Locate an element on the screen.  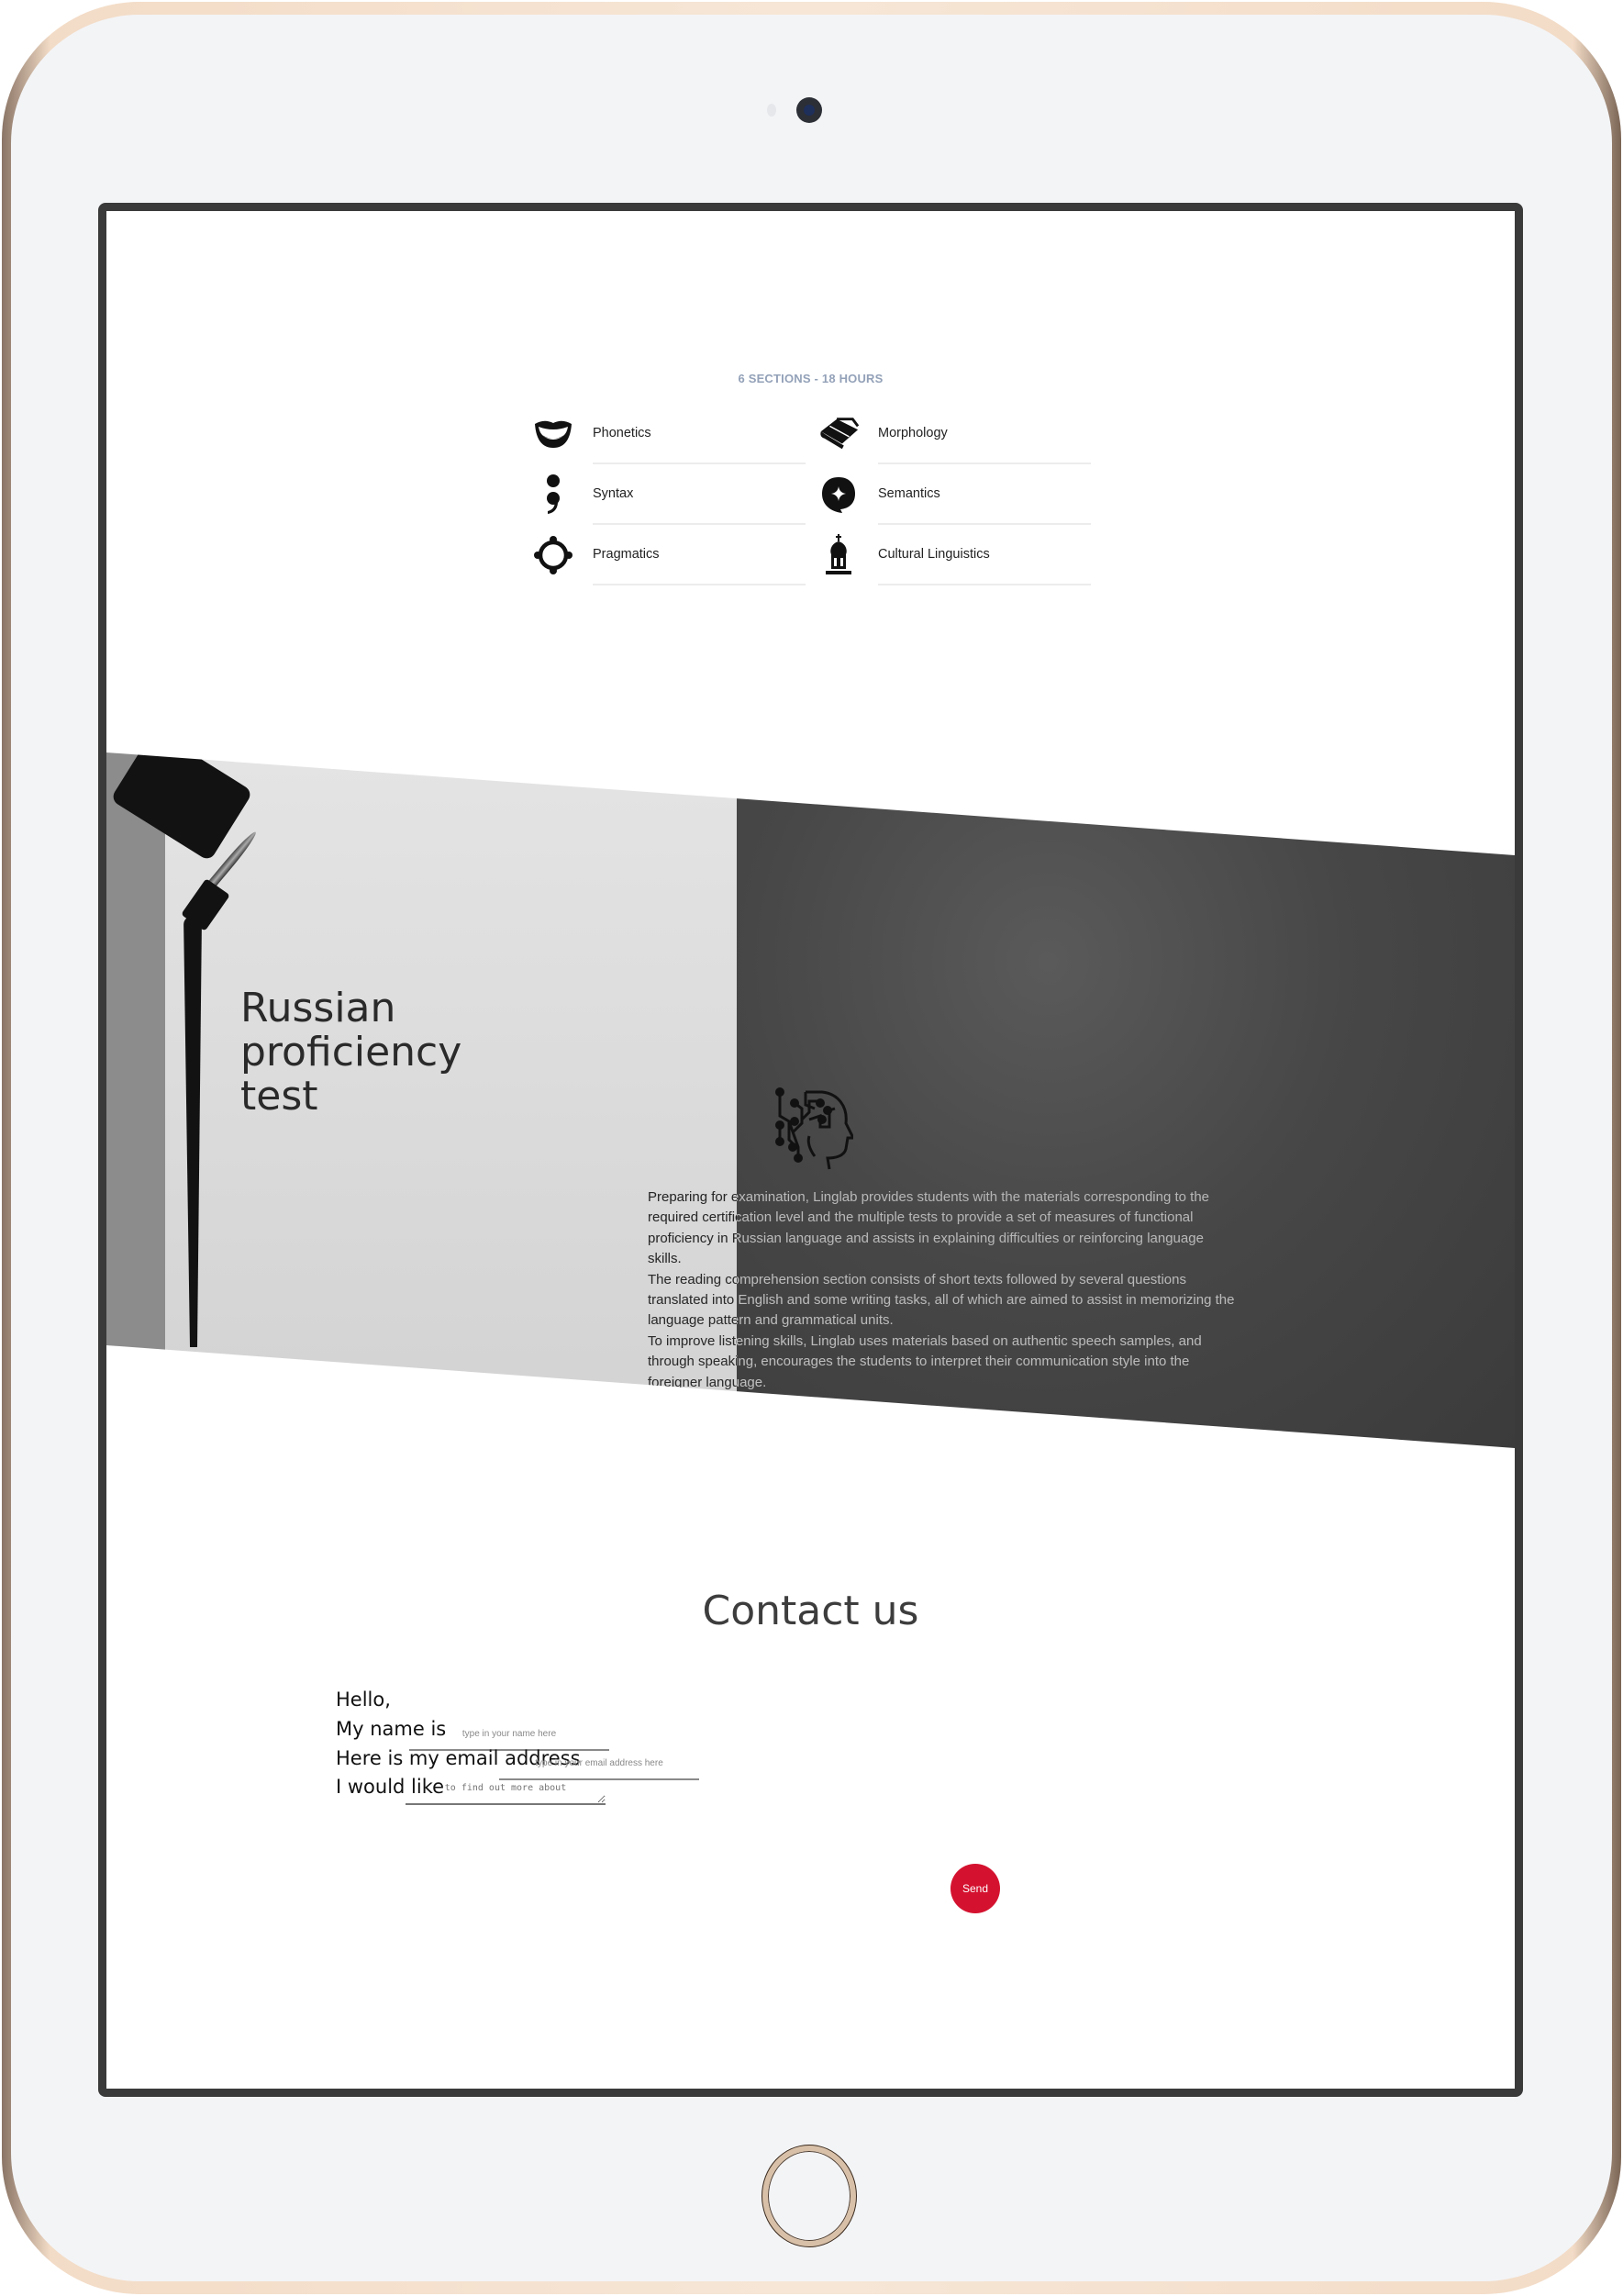
book-icon is located at coordinates (839, 434).